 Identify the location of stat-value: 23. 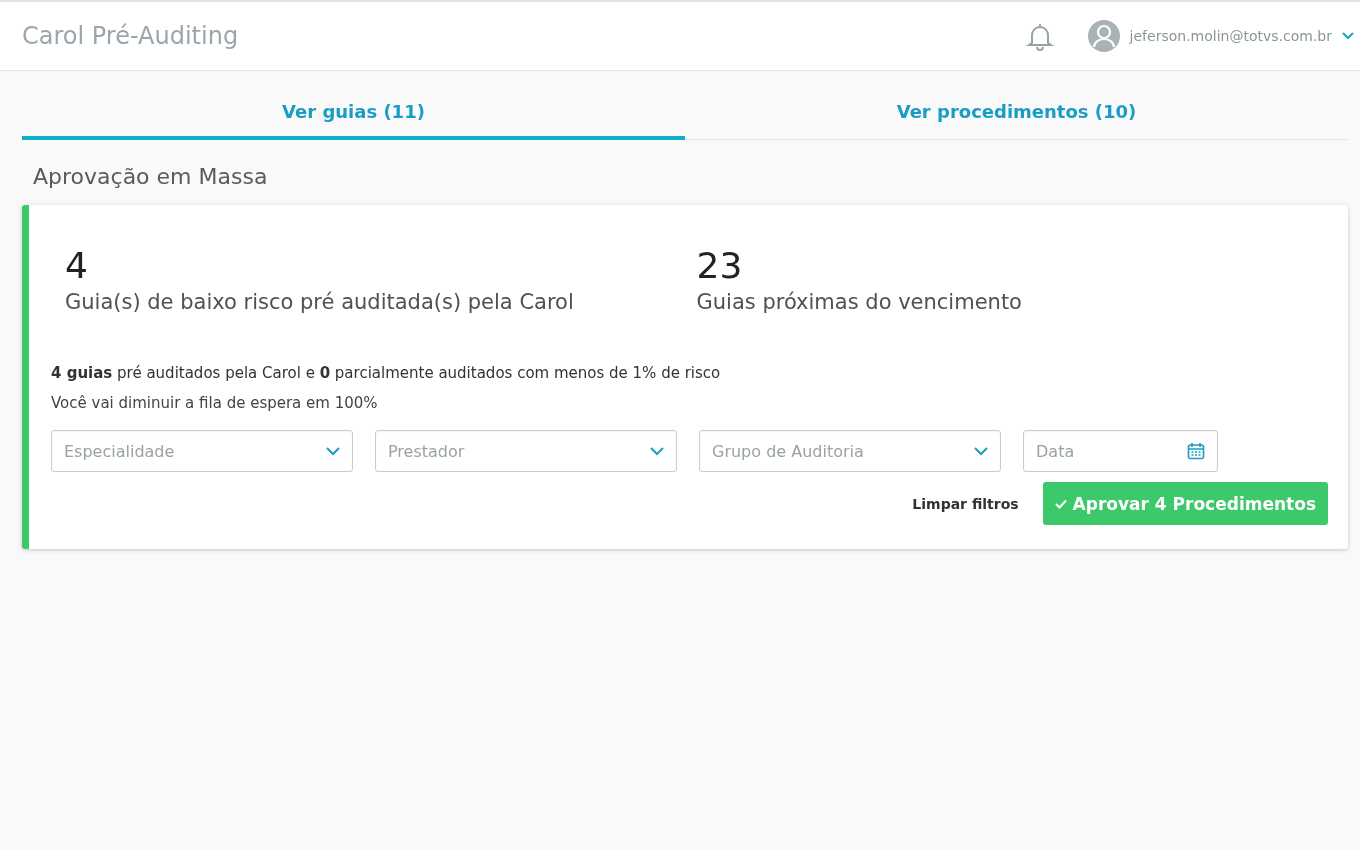
(720, 265).